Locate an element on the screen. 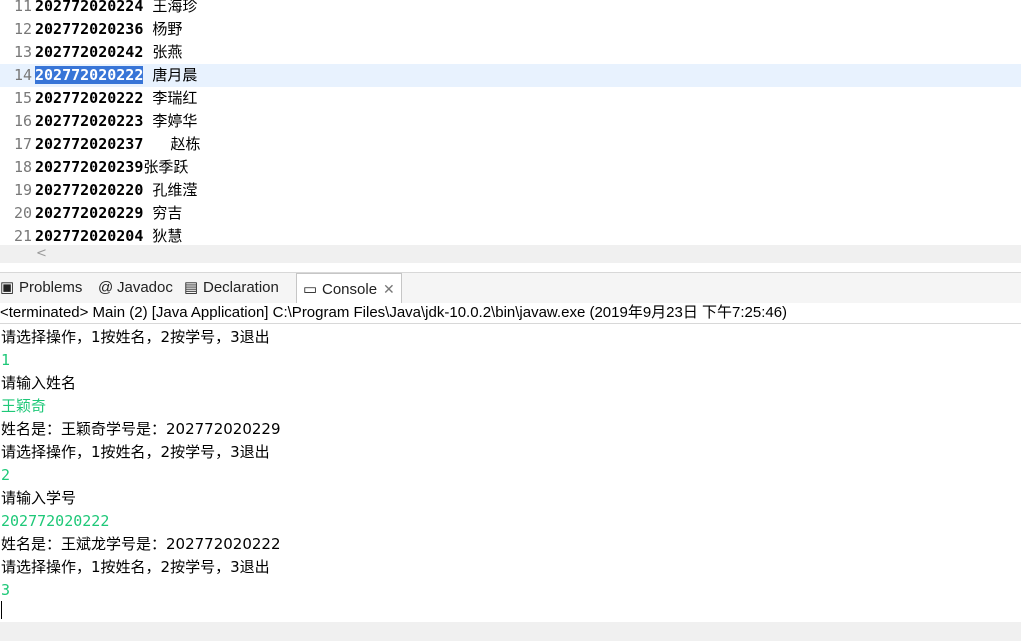 Image resolution: width=1021 pixels, height=641 pixels. tab-console: ▭ Console ✕ is located at coordinates (349, 288).